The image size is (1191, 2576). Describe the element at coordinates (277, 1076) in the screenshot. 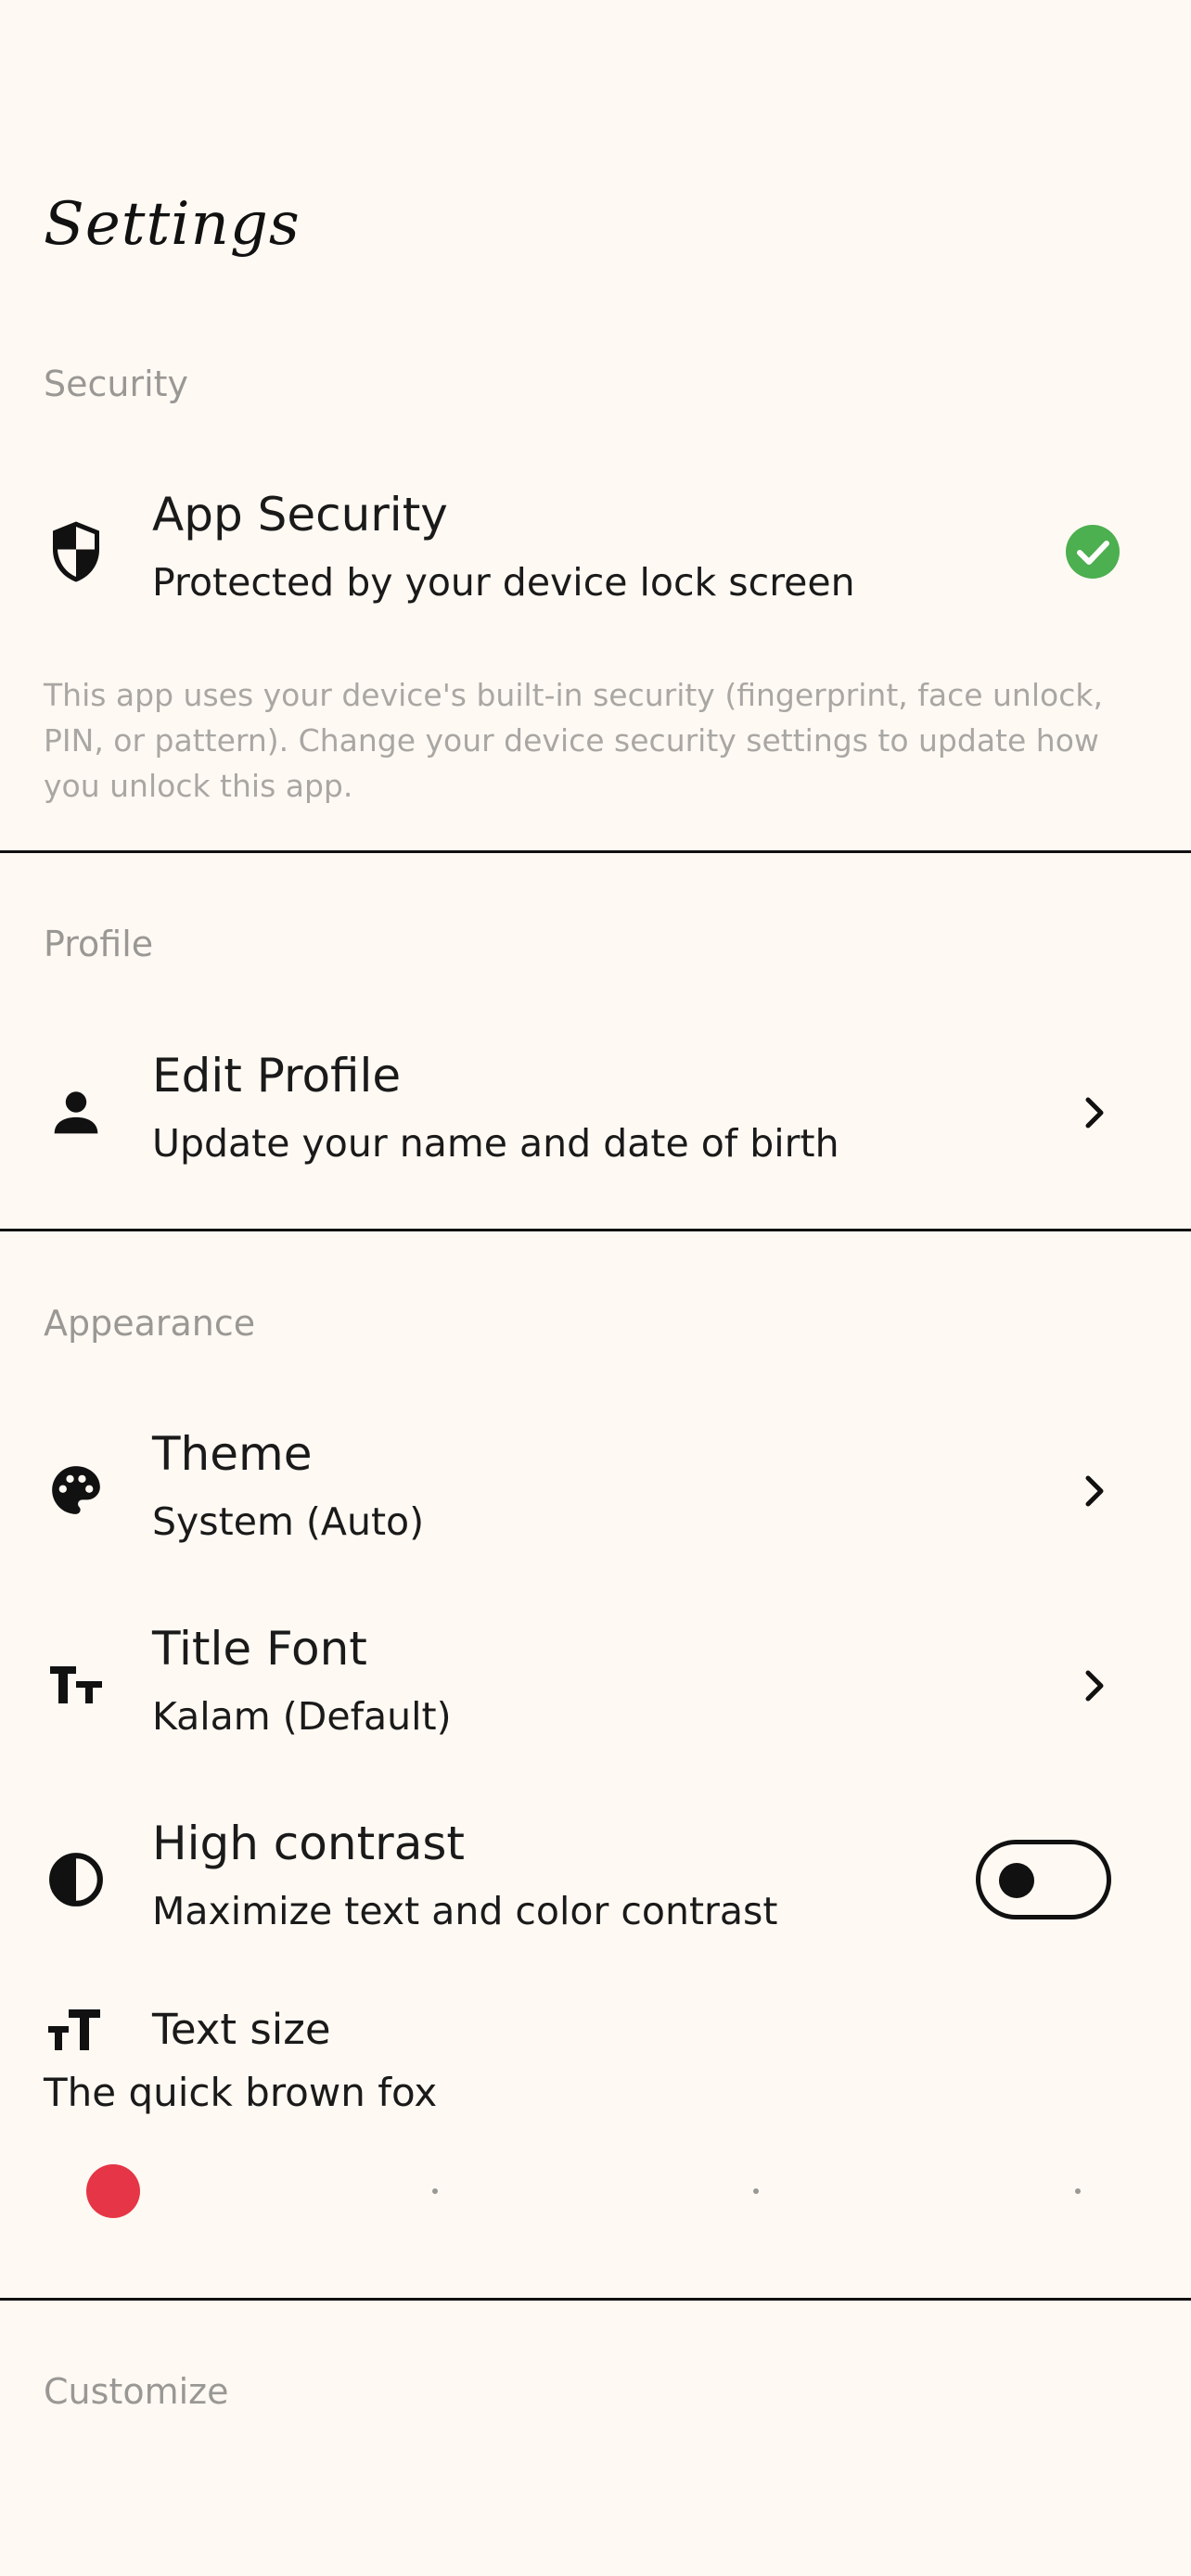

I see `edit-profile-title: Edit Profile` at that location.